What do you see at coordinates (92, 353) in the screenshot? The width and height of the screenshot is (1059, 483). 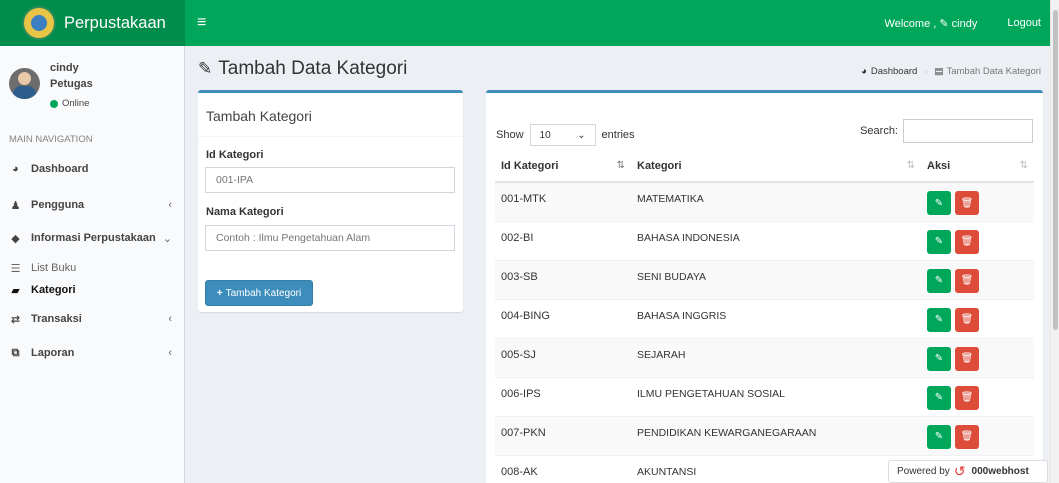 I see `sidebar-item-laporan: ⧉ Laporan ‹` at bounding box center [92, 353].